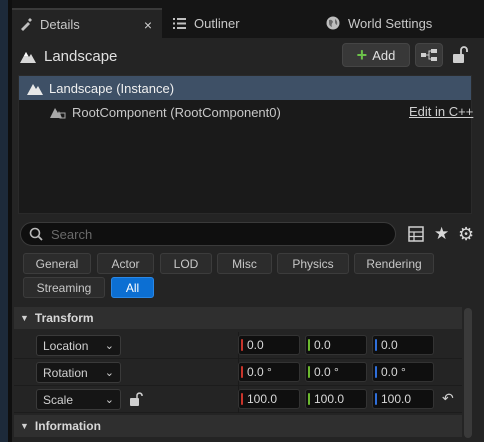 The height and width of the screenshot is (442, 484). I want to click on tab-details-label: Details, so click(60, 24).